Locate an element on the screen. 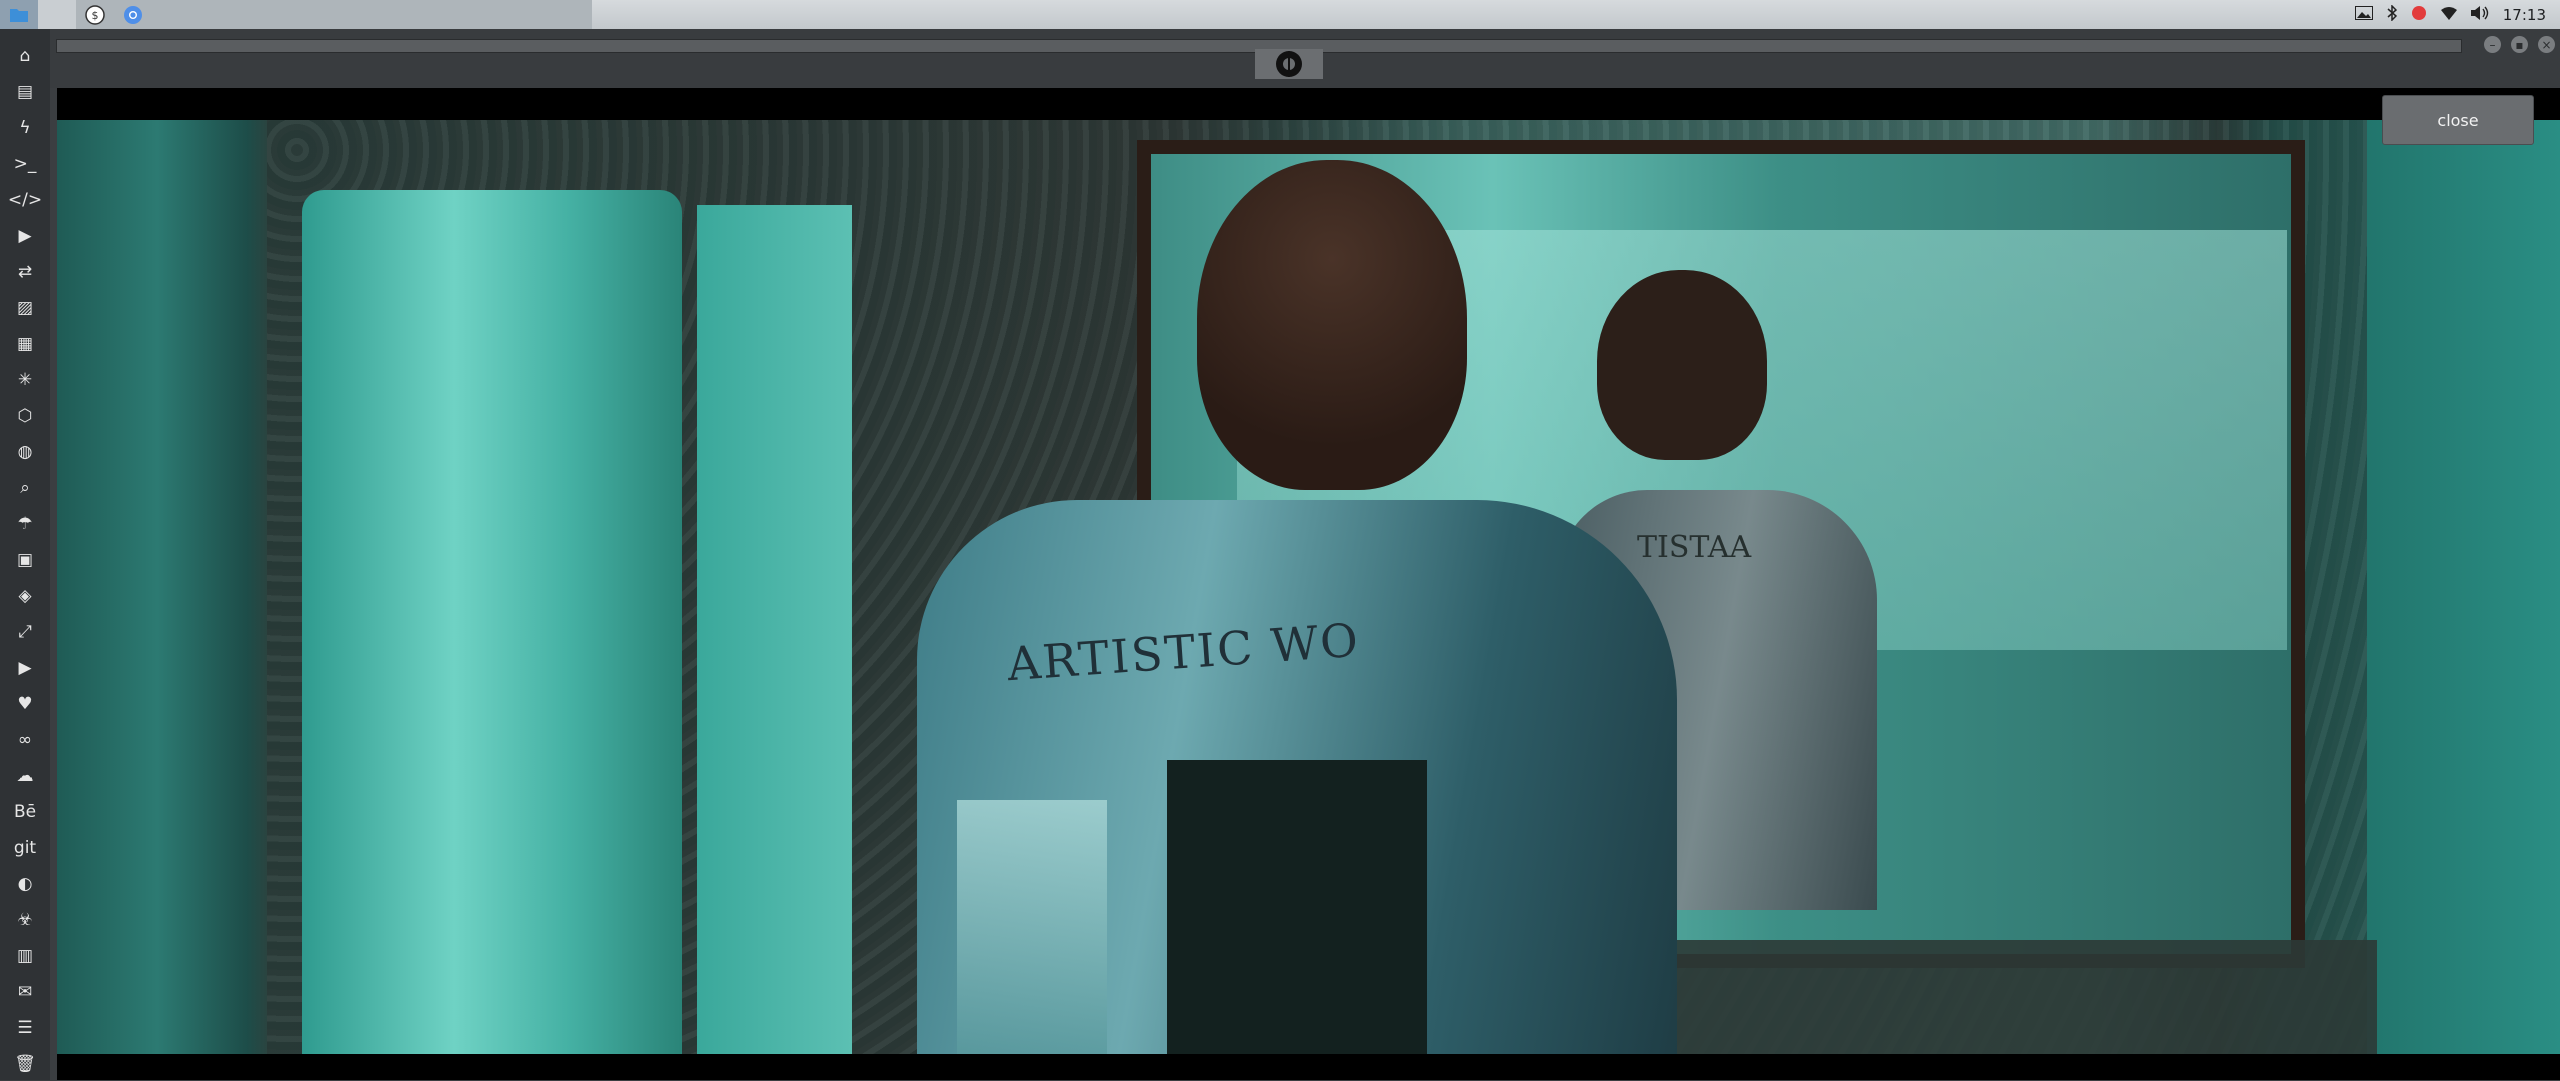 The height and width of the screenshot is (1081, 2560). globe-icon: ◍ is located at coordinates (25, 452).